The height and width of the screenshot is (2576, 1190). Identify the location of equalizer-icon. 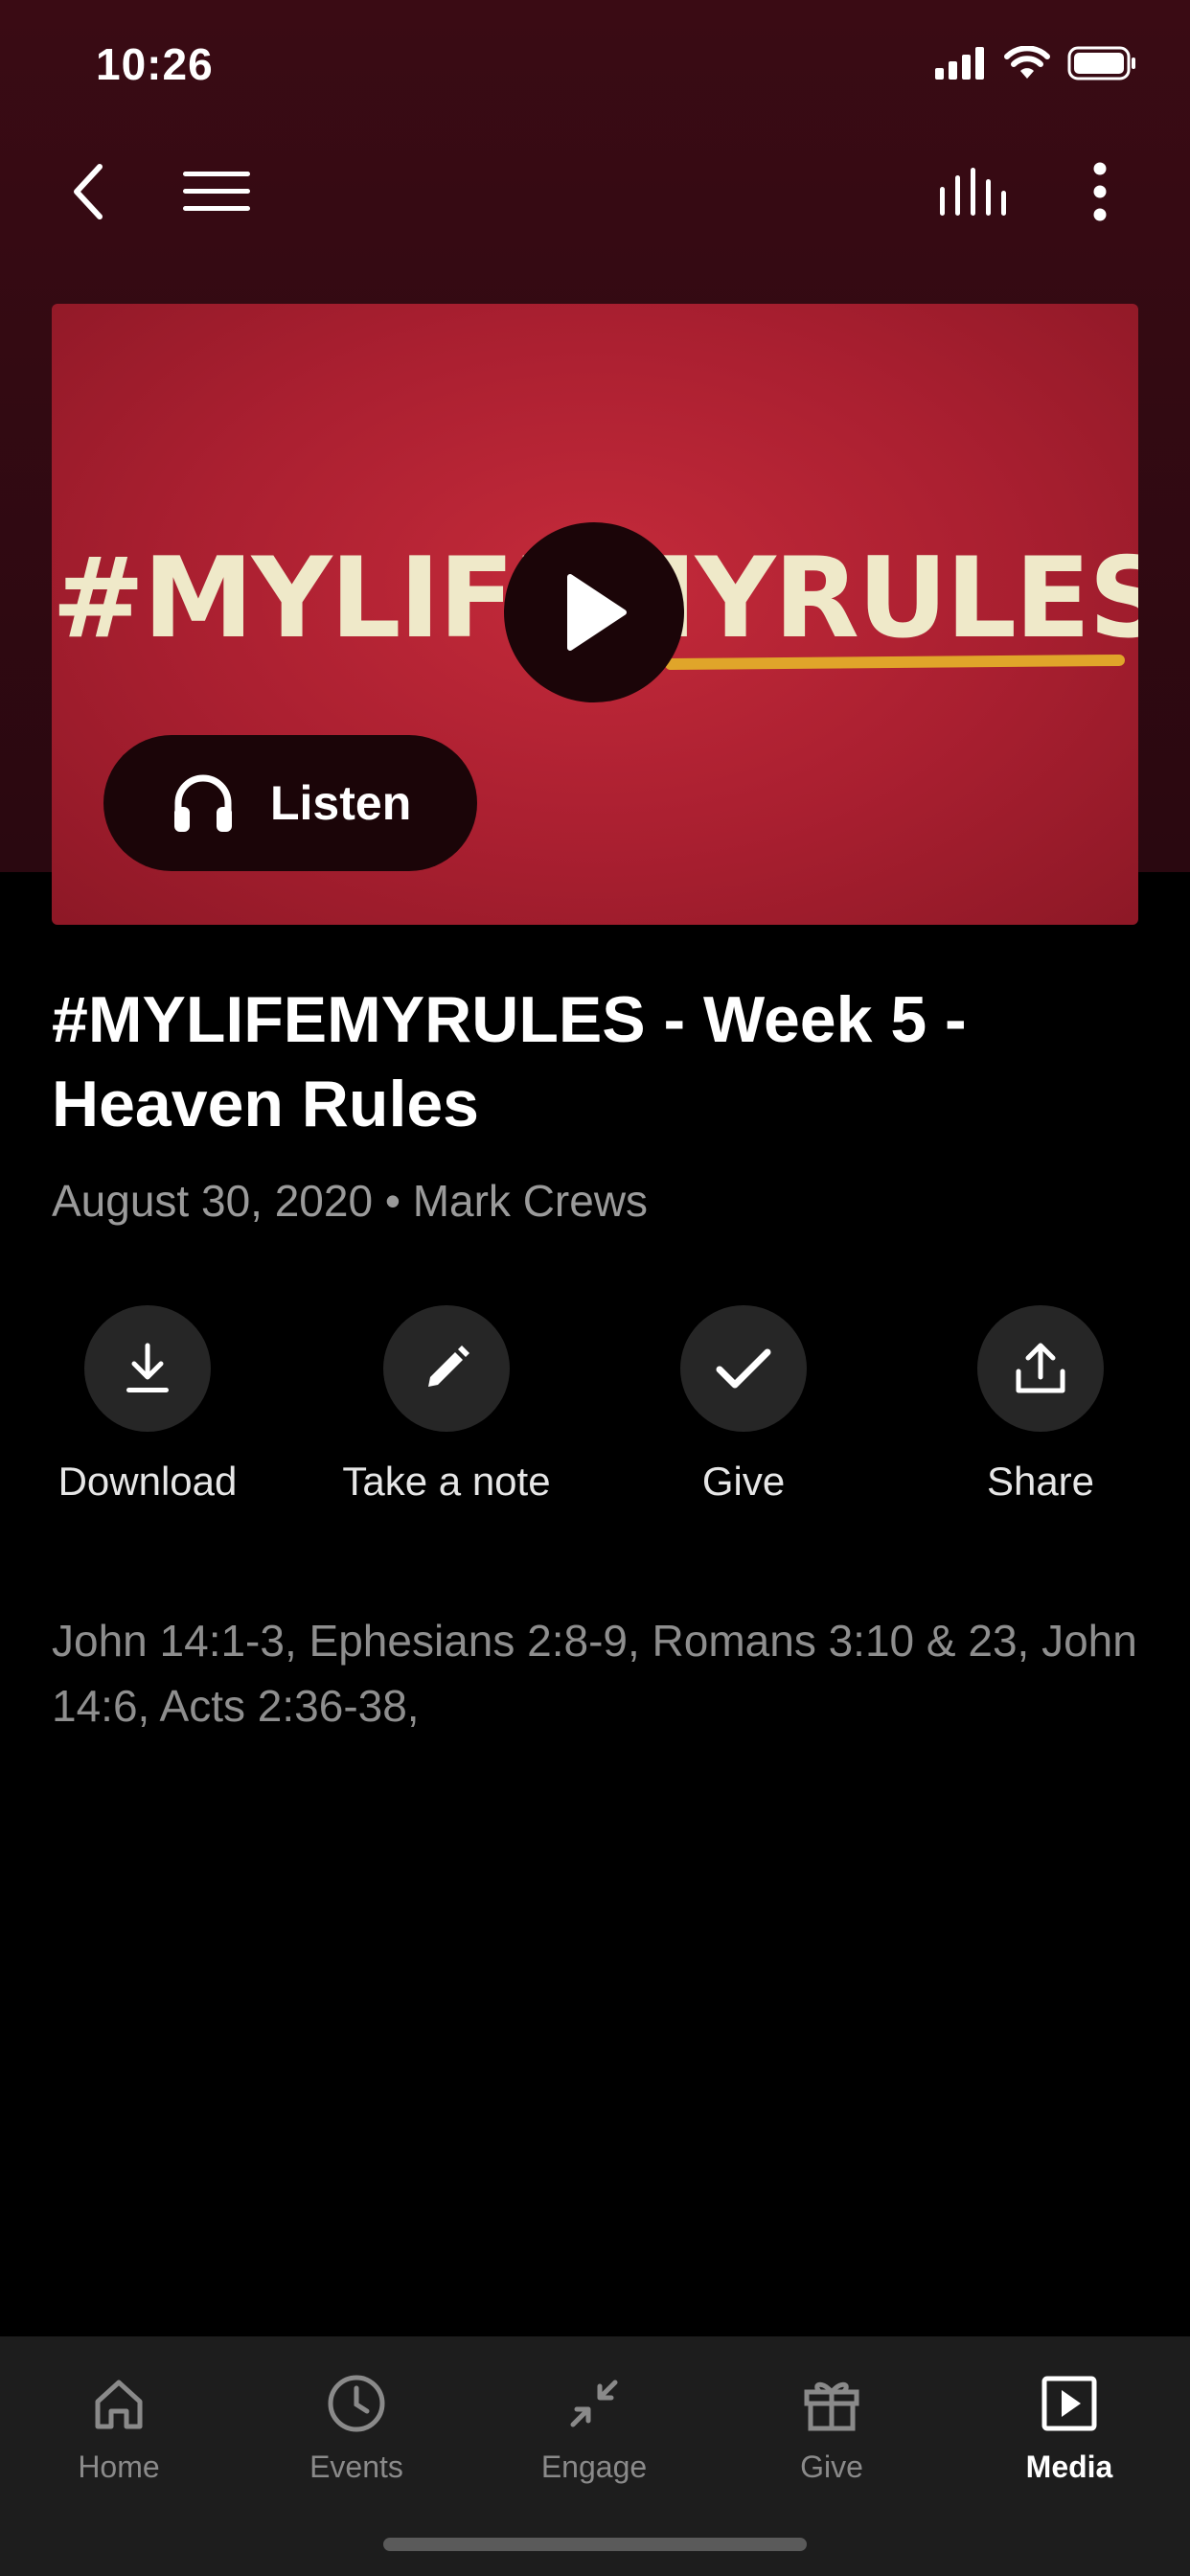
(973, 192).